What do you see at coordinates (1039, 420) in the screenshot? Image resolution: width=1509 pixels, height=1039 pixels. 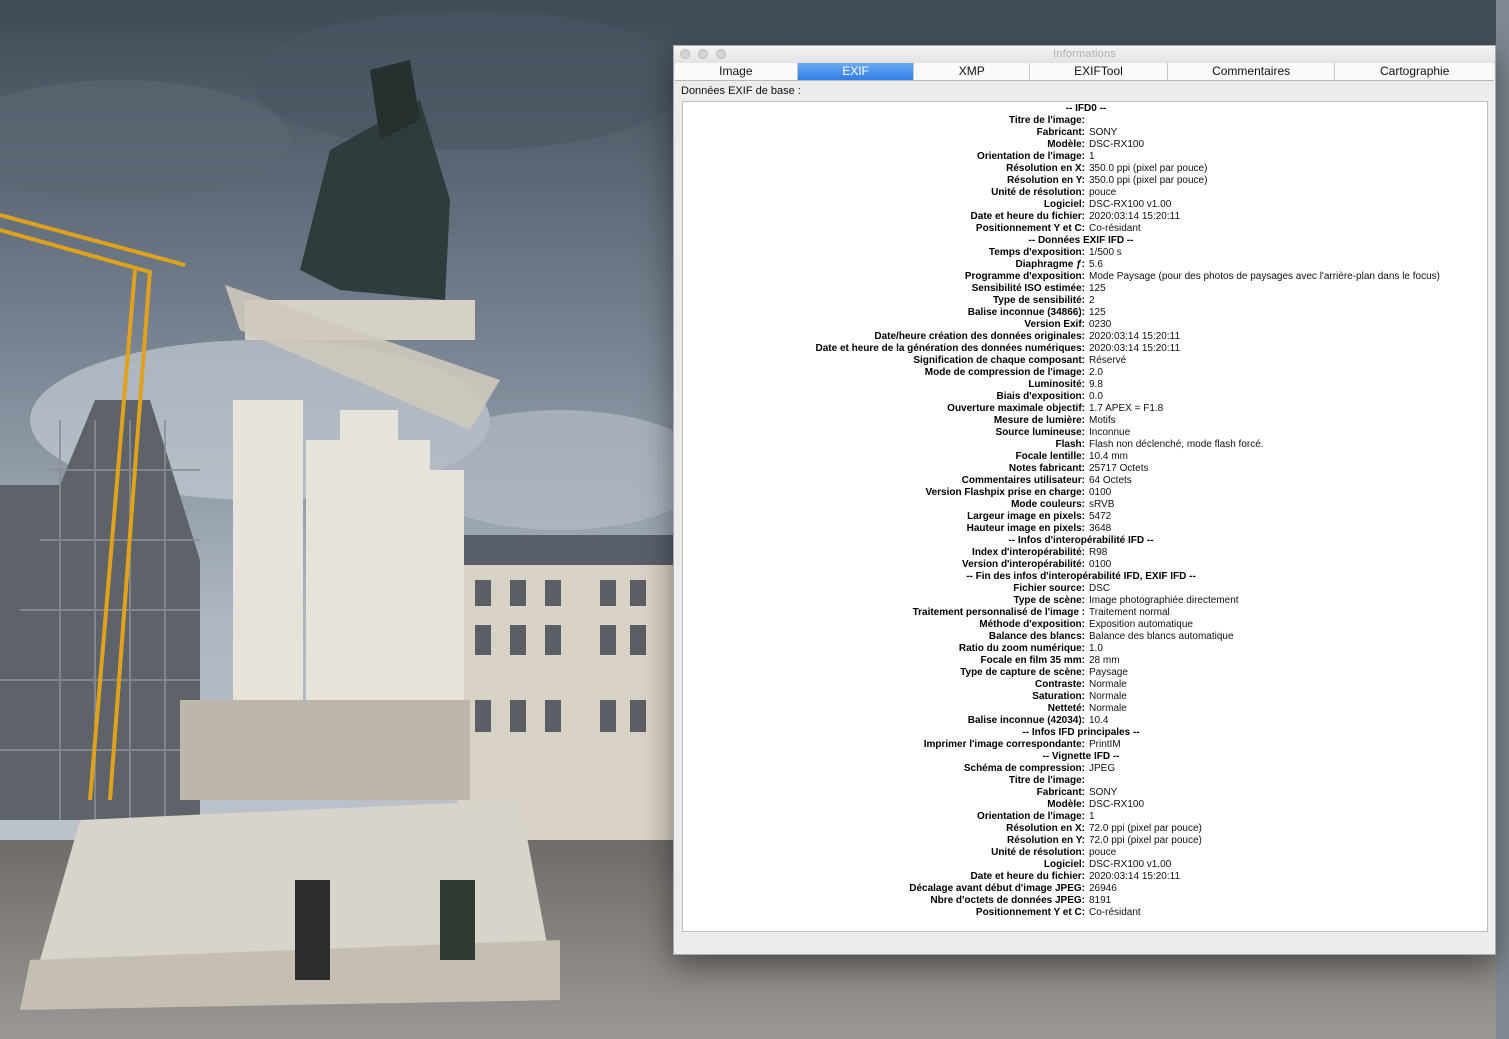 I see `exif-key: Mesure de lumière:` at bounding box center [1039, 420].